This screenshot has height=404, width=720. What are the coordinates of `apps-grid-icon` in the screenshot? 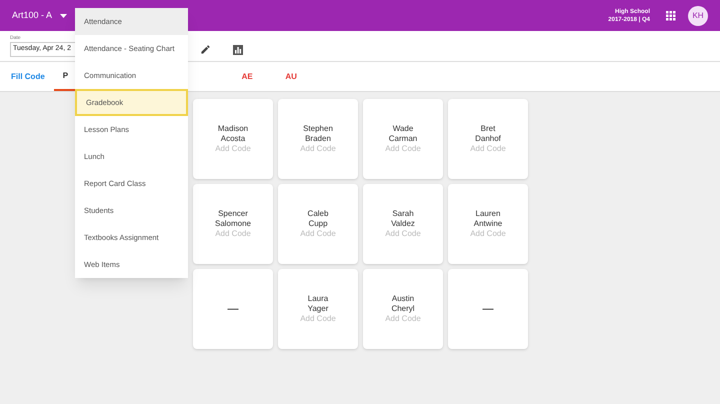 It's located at (671, 15).